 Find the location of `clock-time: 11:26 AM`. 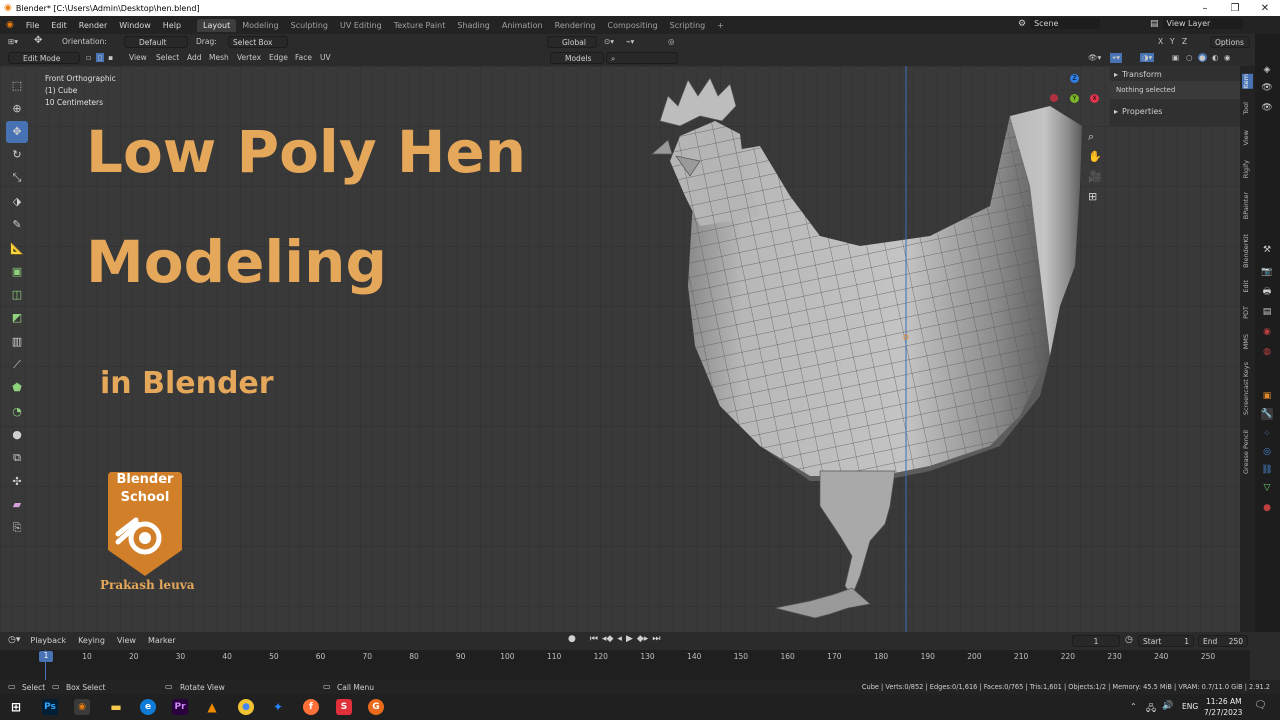

clock-time: 11:26 AM is located at coordinates (1224, 701).